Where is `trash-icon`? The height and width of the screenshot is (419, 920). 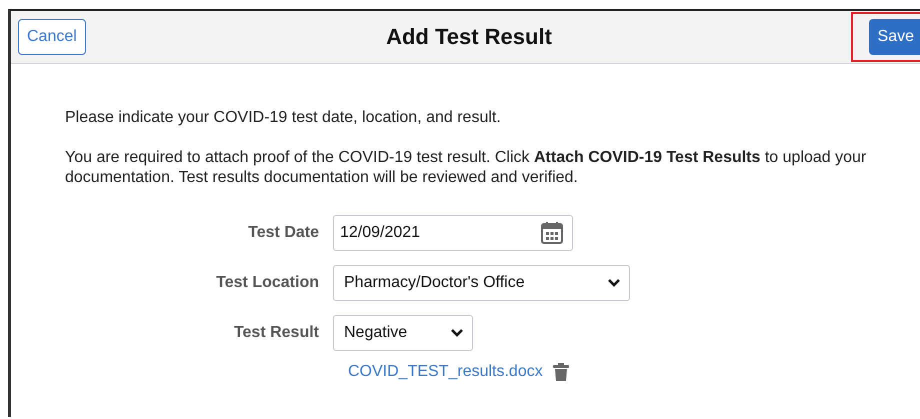
trash-icon is located at coordinates (560, 372).